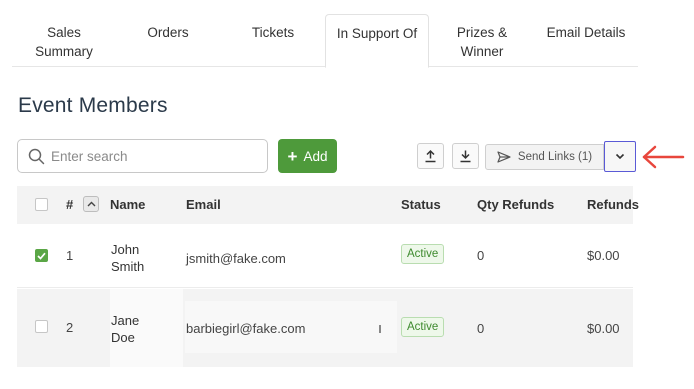 The image size is (694, 389). I want to click on tab-tickets: Tickets, so click(273, 40).